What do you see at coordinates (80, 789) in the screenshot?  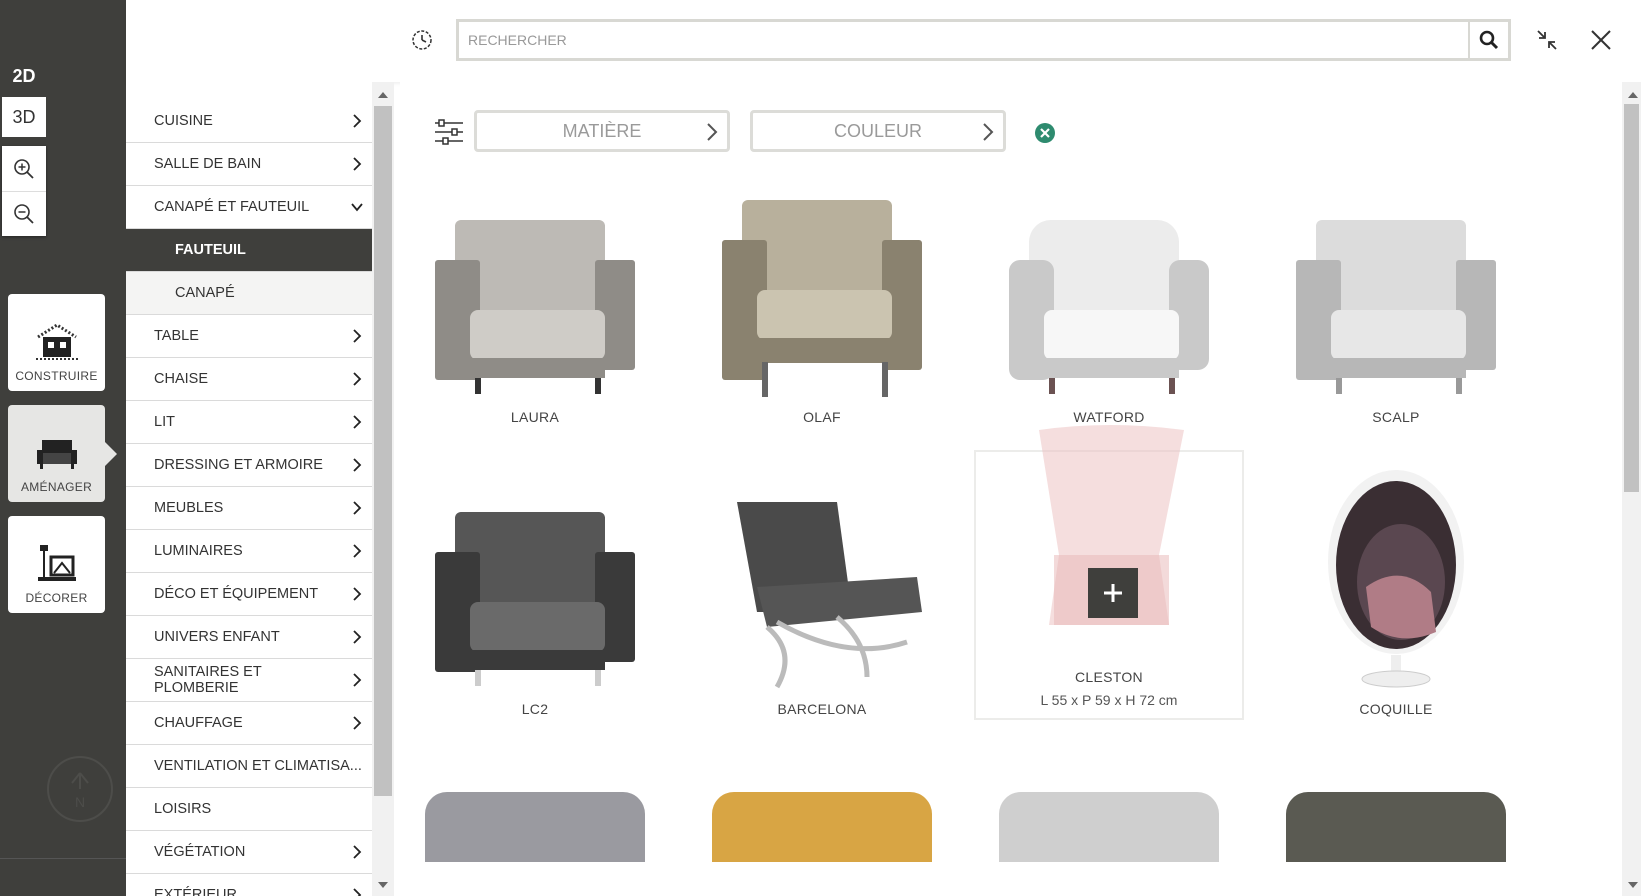 I see `compass: N` at bounding box center [80, 789].